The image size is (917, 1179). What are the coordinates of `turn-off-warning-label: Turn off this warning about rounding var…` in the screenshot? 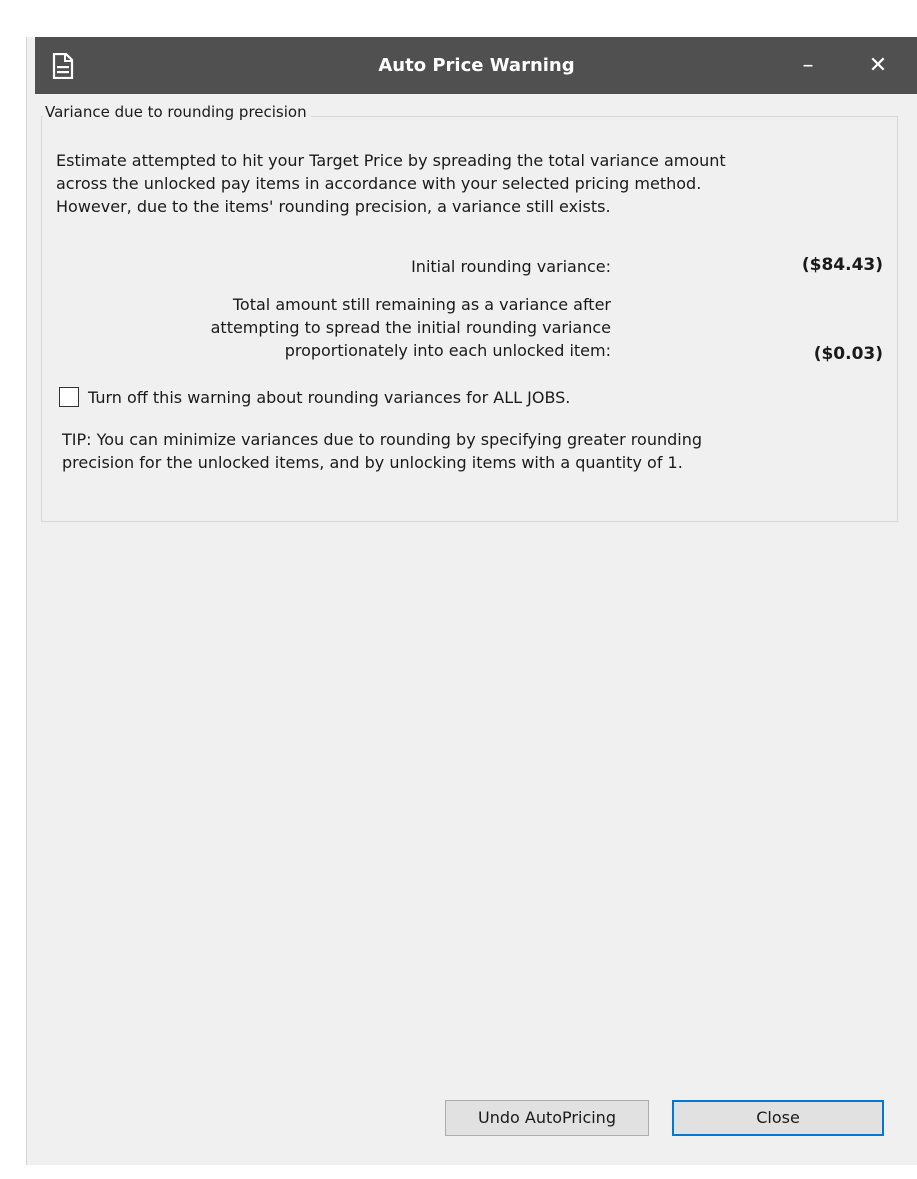 It's located at (329, 397).